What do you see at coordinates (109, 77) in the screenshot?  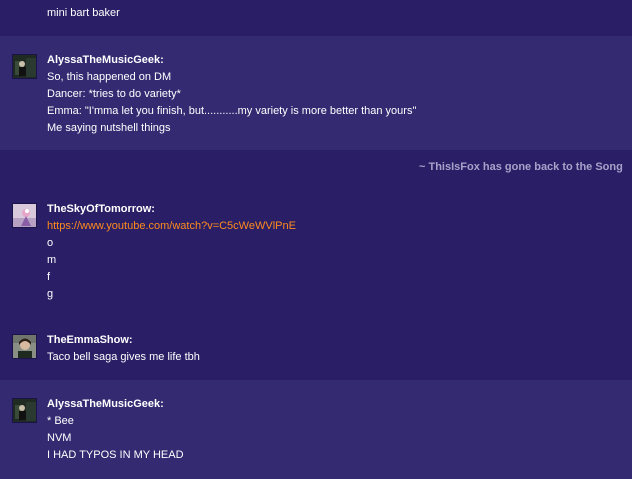 I see `message-text: So, this happened on DM` at bounding box center [109, 77].